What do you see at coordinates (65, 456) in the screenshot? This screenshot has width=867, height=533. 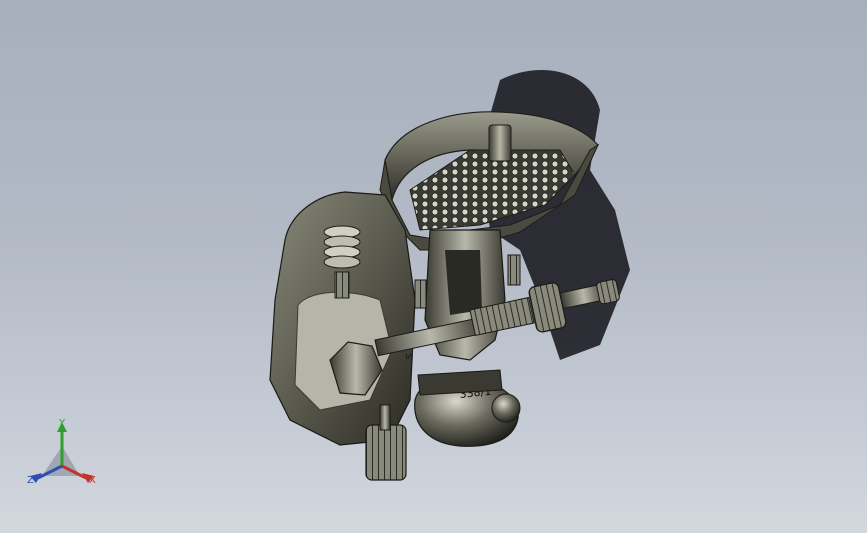 I see `orientation-triad: Y X Z` at bounding box center [65, 456].